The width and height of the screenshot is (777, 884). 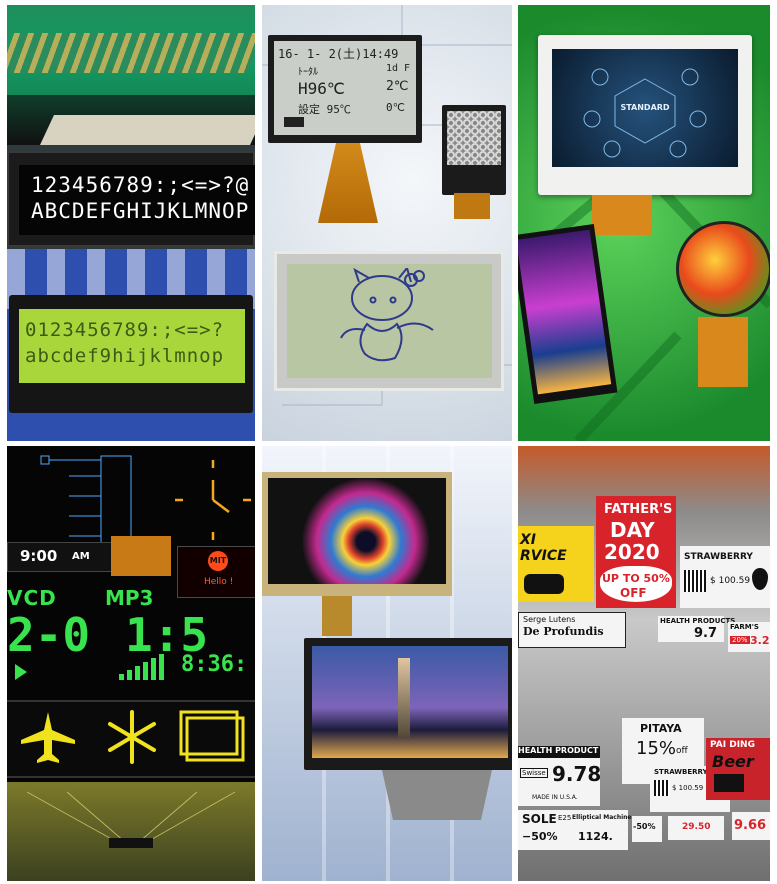 What do you see at coordinates (338, 54) in the screenshot?
I see `lcd-row-1: 16- 1- 2(土)14:49` at bounding box center [338, 54].